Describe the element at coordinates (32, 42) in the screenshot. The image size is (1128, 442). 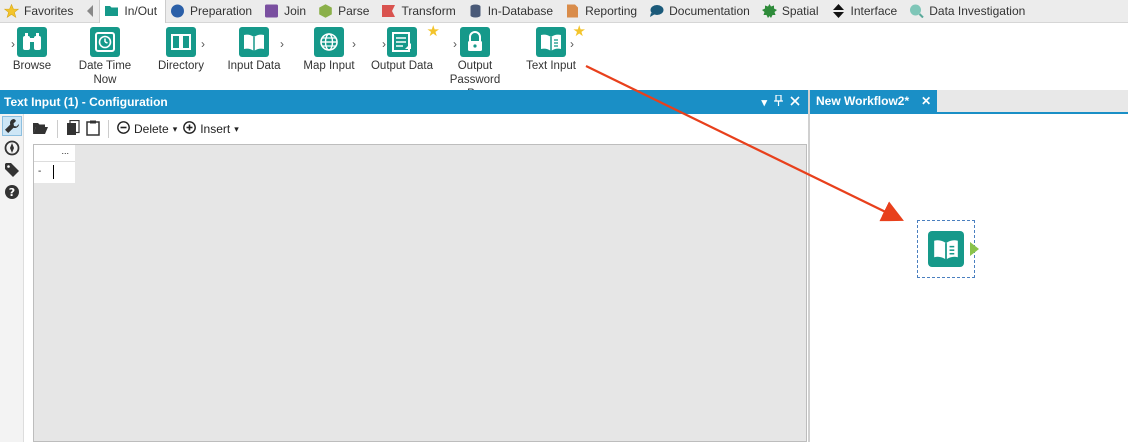
I see `binoculars-icon` at that location.